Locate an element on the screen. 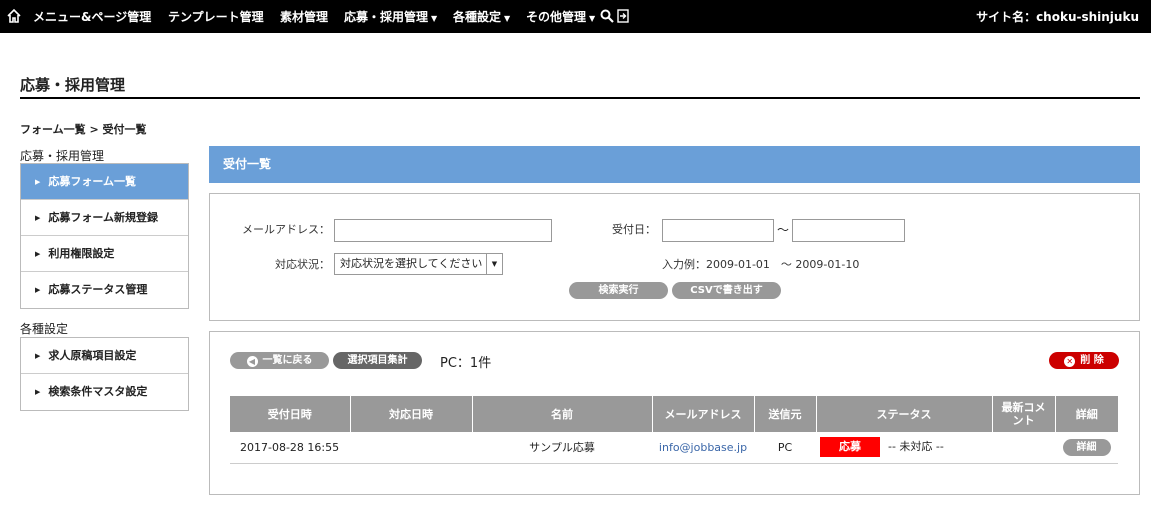  nav-item-template: テンプレート管理 is located at coordinates (216, 16).